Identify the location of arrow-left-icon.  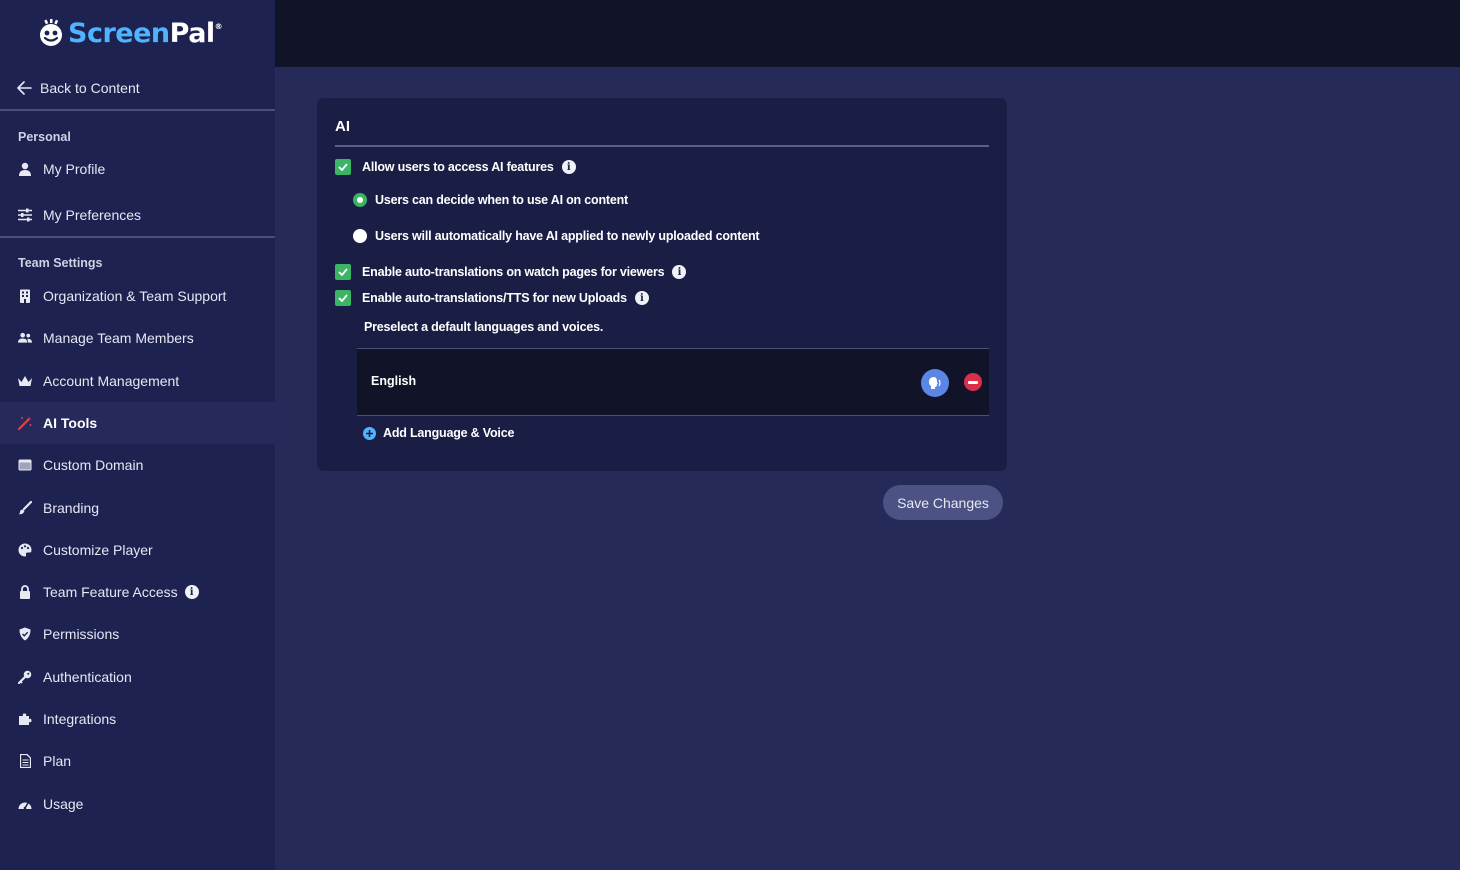
(24, 88).